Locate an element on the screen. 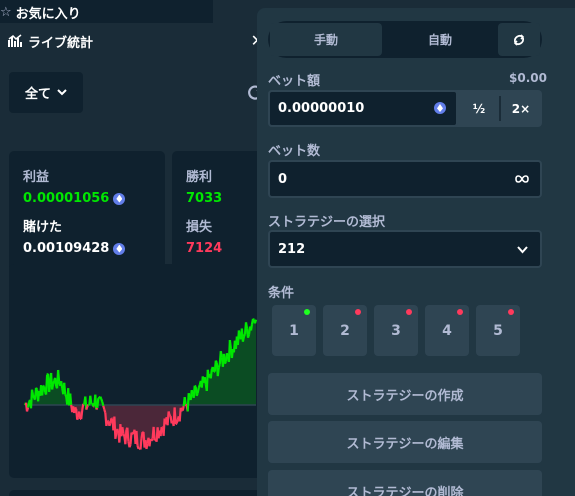 This screenshot has width=575, height=496. profit-value: 0.00001056 is located at coordinates (74, 198).